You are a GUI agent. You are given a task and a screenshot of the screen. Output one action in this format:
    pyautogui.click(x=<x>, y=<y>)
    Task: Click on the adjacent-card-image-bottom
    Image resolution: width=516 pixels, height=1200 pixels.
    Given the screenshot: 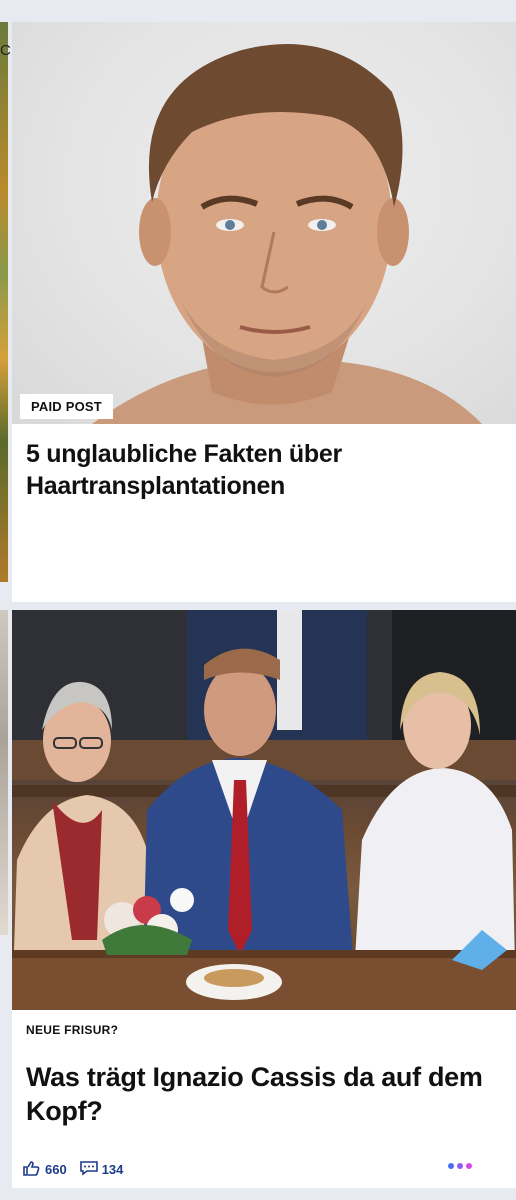 What is the action you would take?
    pyautogui.click(x=4, y=772)
    